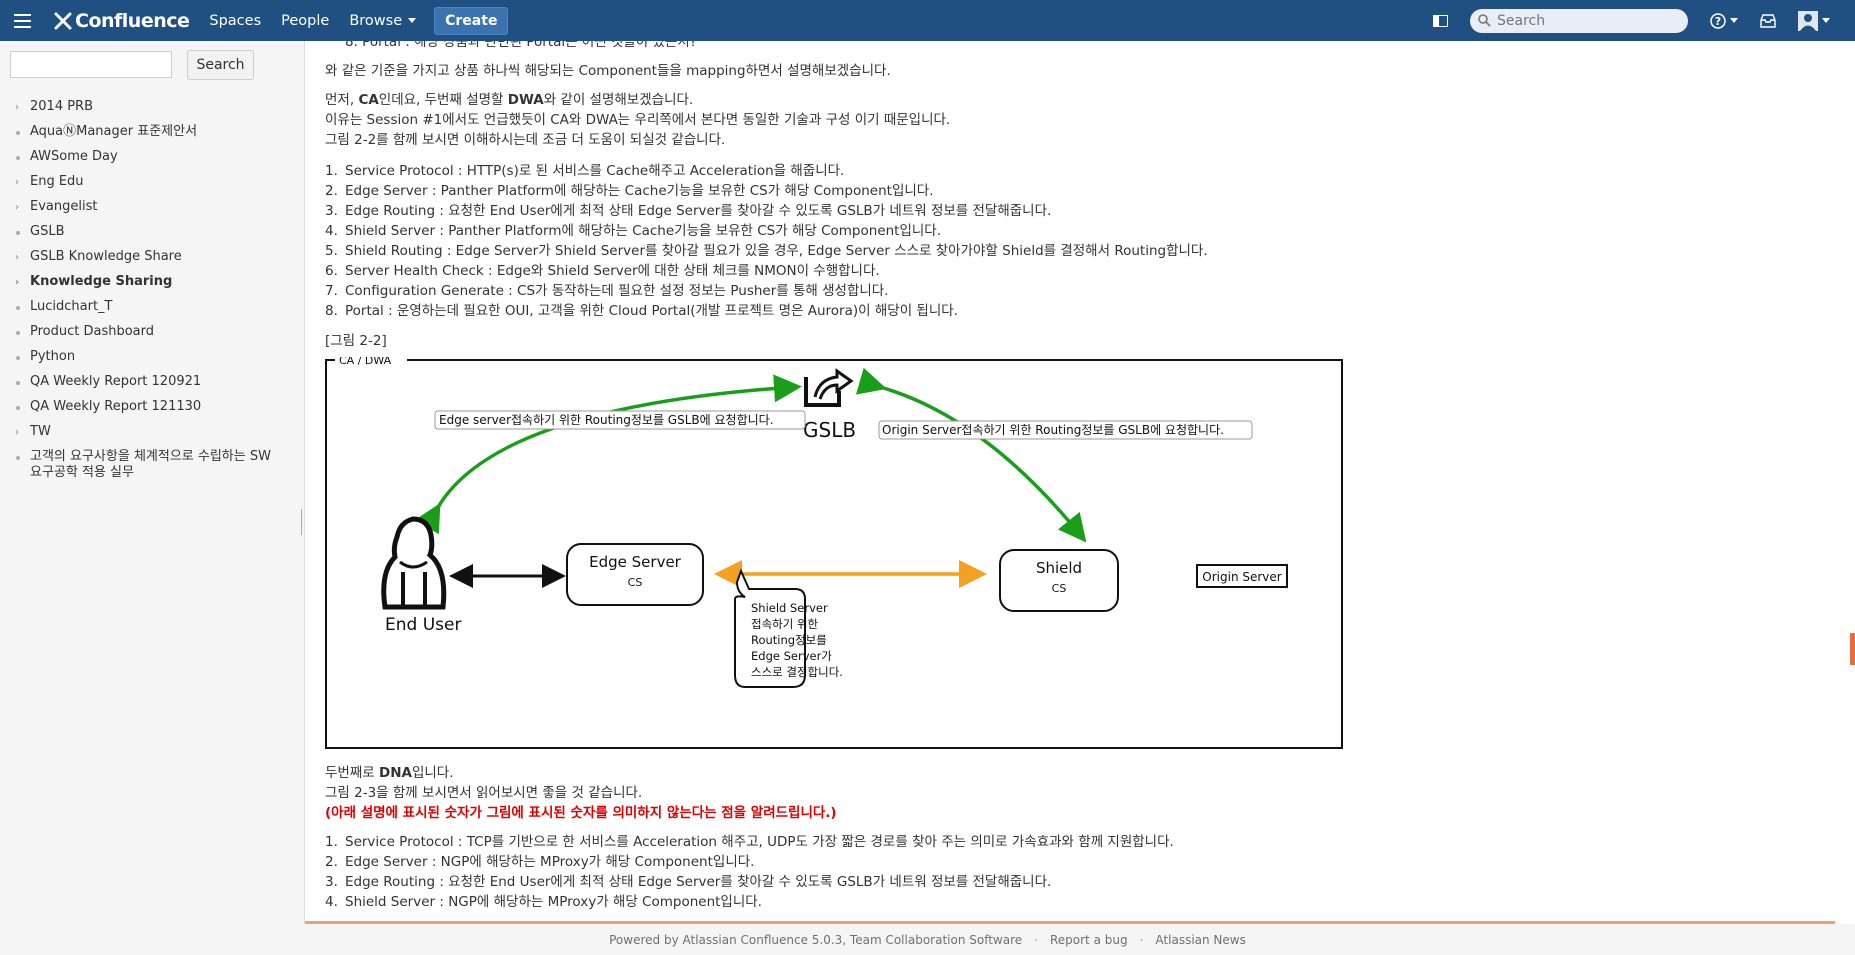 Image resolution: width=1855 pixels, height=955 pixels. What do you see at coordinates (927, 20) in the screenshot?
I see `top-navigation-bar: Confluence Spaces People Browse Create ?` at bounding box center [927, 20].